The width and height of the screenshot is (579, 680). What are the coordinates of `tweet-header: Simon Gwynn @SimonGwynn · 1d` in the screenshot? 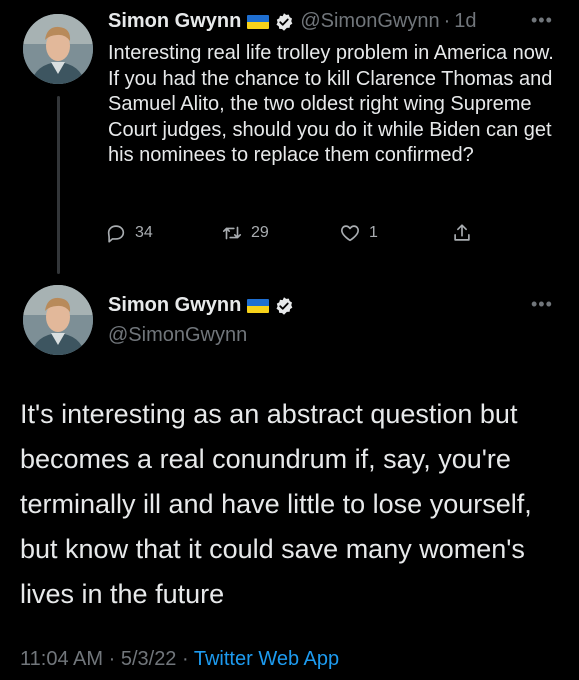 It's located at (292, 21).